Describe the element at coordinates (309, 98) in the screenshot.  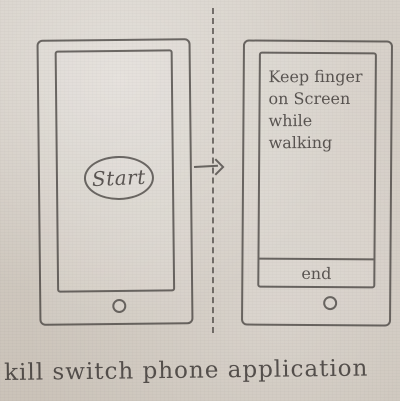
I see `instruction-line-2: on Screen` at that location.